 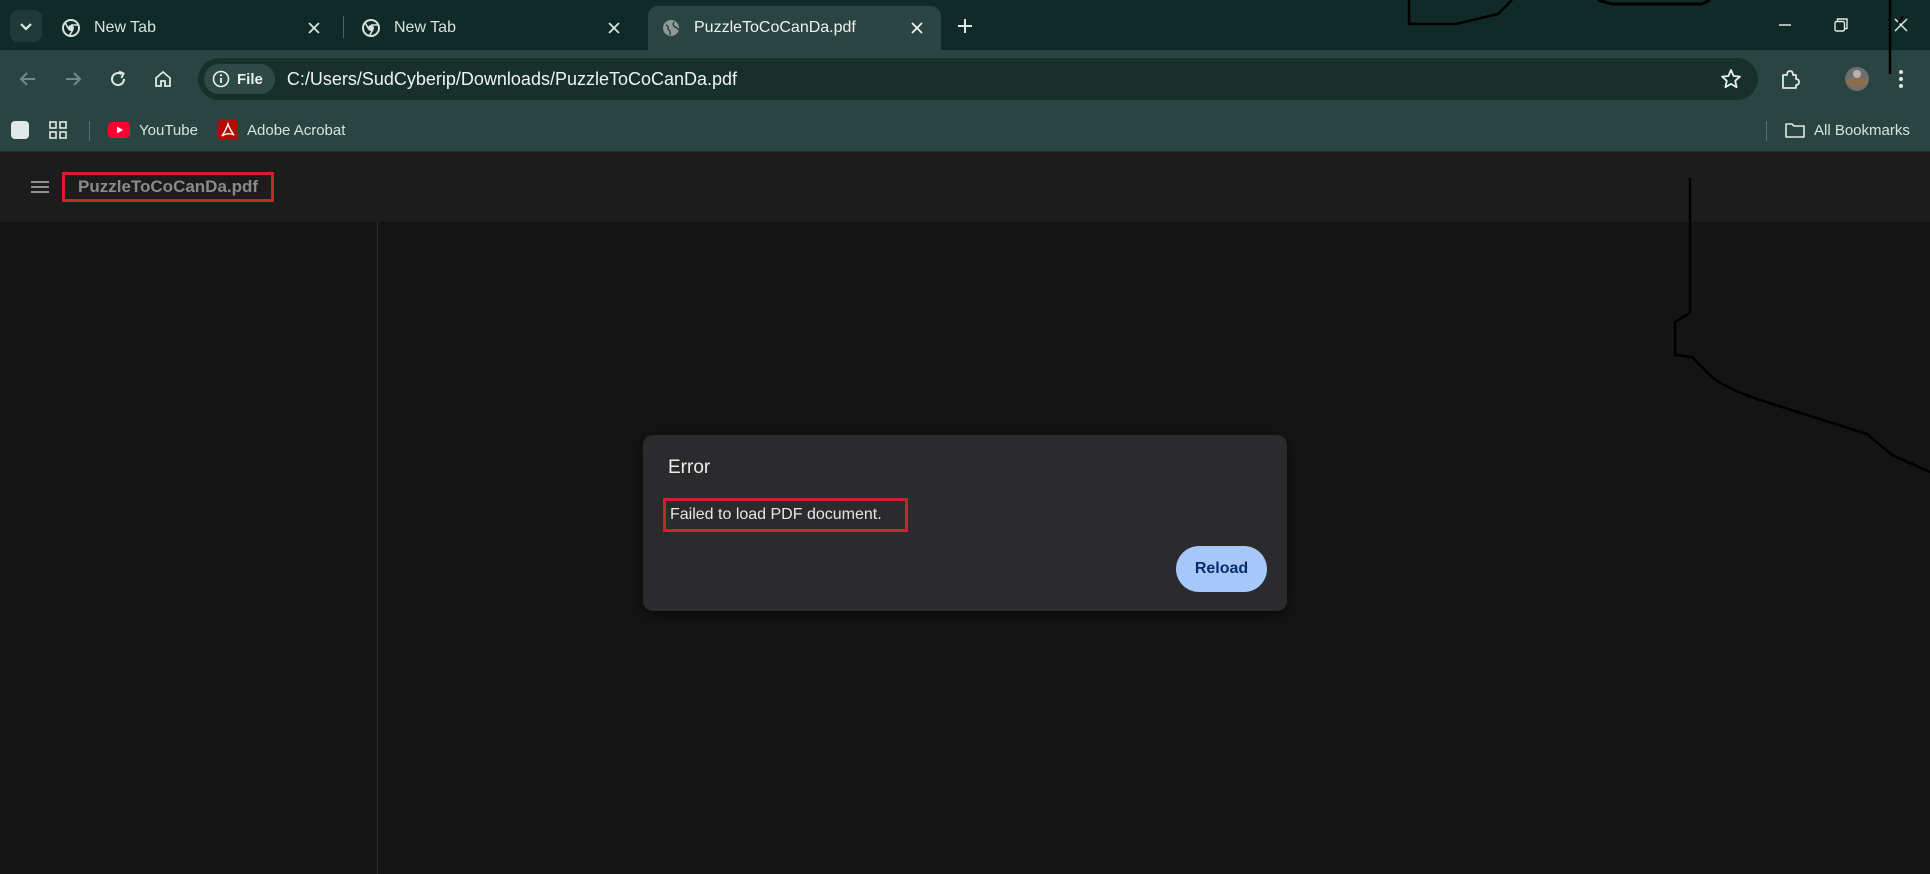 I want to click on all-bookmarks-button: All Bookmarks, so click(x=1847, y=130).